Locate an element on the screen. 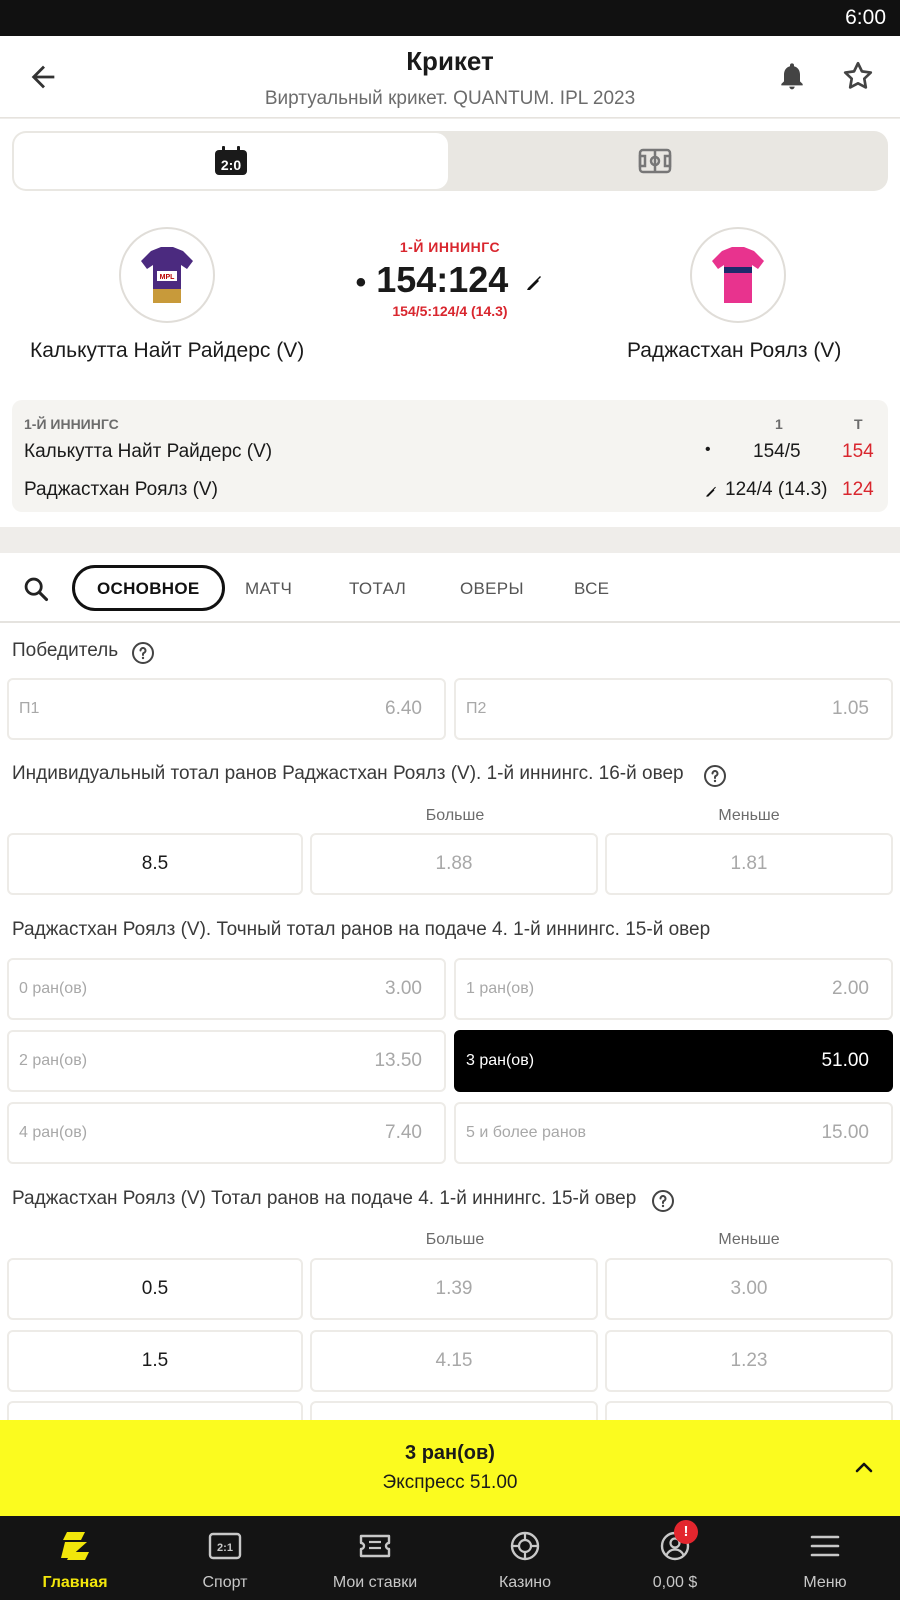  home-team-name: Калькутта Найт Райдерс (V) is located at coordinates (167, 350).